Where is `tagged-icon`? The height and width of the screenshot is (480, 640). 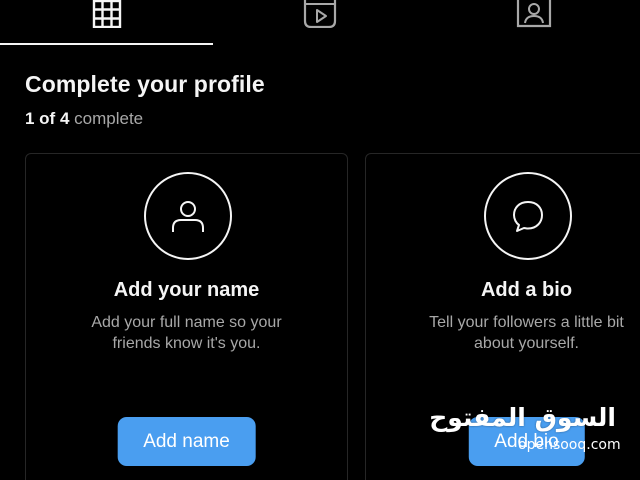
tagged-icon is located at coordinates (533, 14).